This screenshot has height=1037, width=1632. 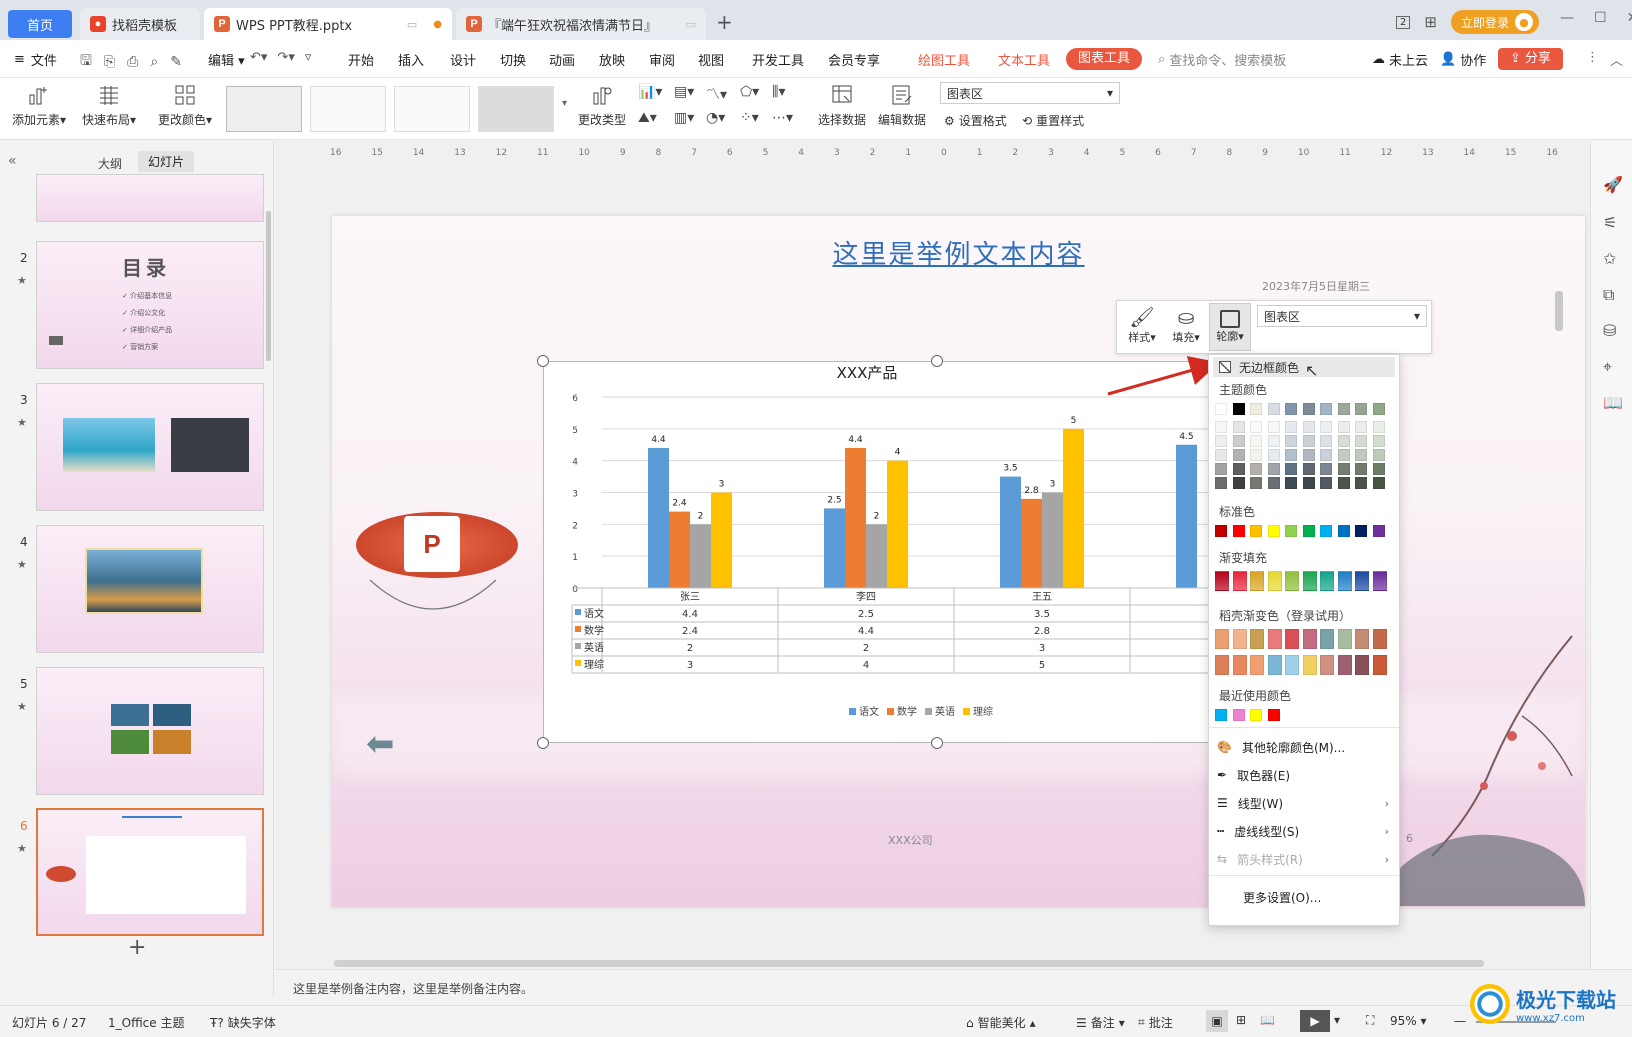 I want to click on menu-slideshow: 放映, so click(x=612, y=59).